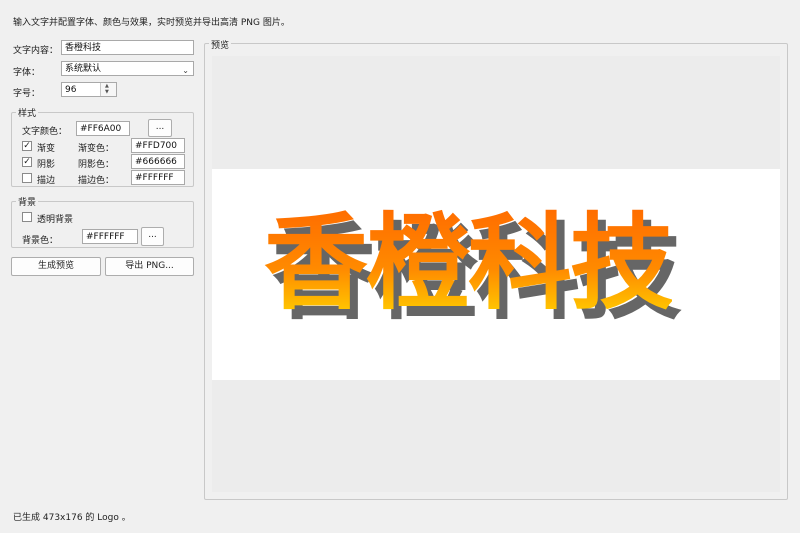  I want to click on stroke-label: 描边, so click(46, 181).